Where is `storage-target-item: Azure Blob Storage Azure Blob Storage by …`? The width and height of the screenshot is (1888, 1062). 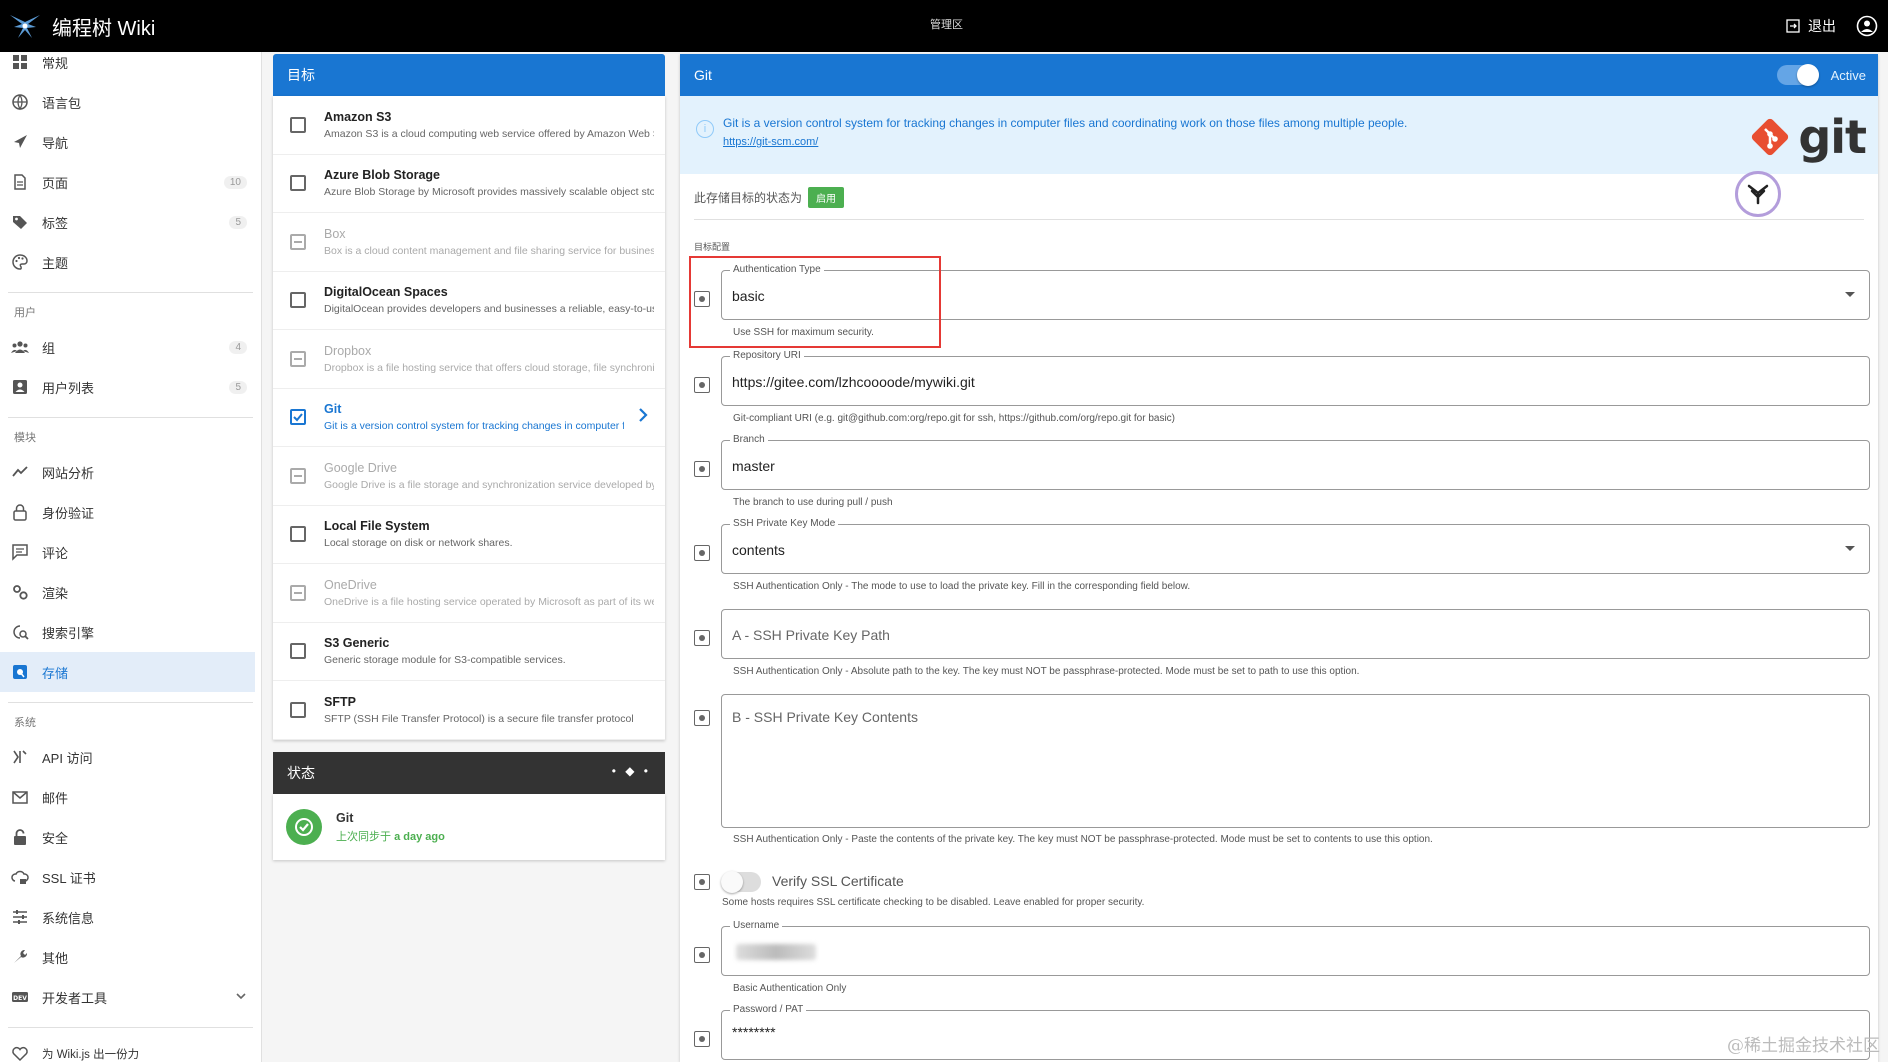
storage-target-item: Azure Blob Storage Azure Blob Storage by … is located at coordinates (469, 184).